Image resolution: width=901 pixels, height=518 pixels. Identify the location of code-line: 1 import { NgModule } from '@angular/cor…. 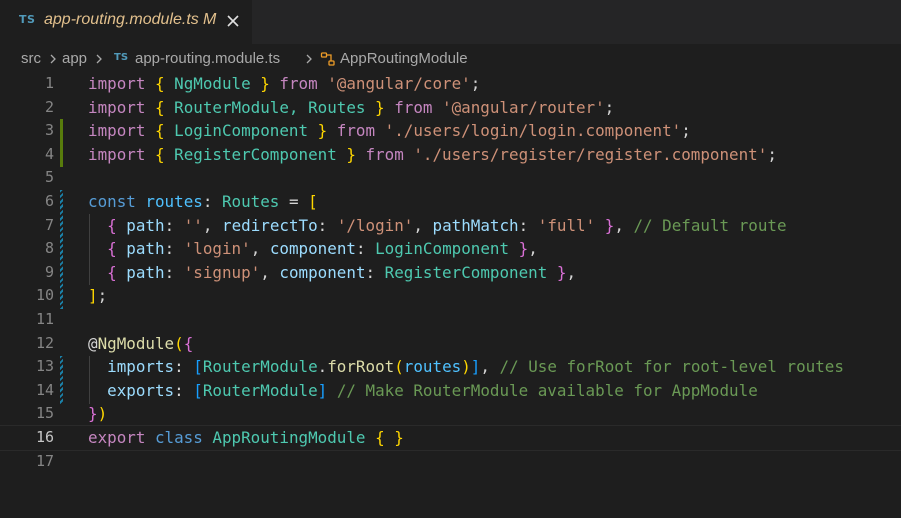
(450, 84).